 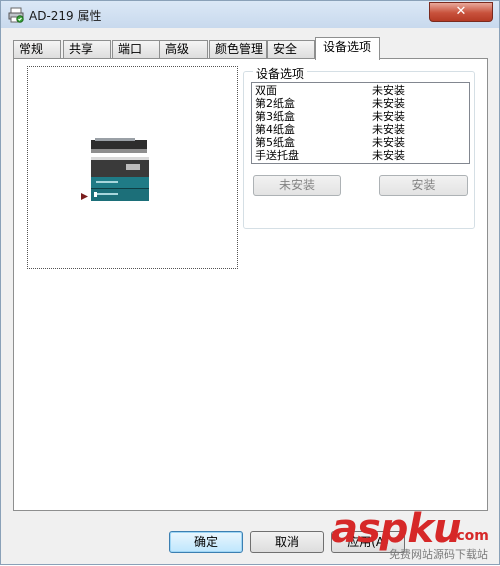 What do you see at coordinates (362, 103) in the screenshot?
I see `list-item: 第2纸盒 未安装` at bounding box center [362, 103].